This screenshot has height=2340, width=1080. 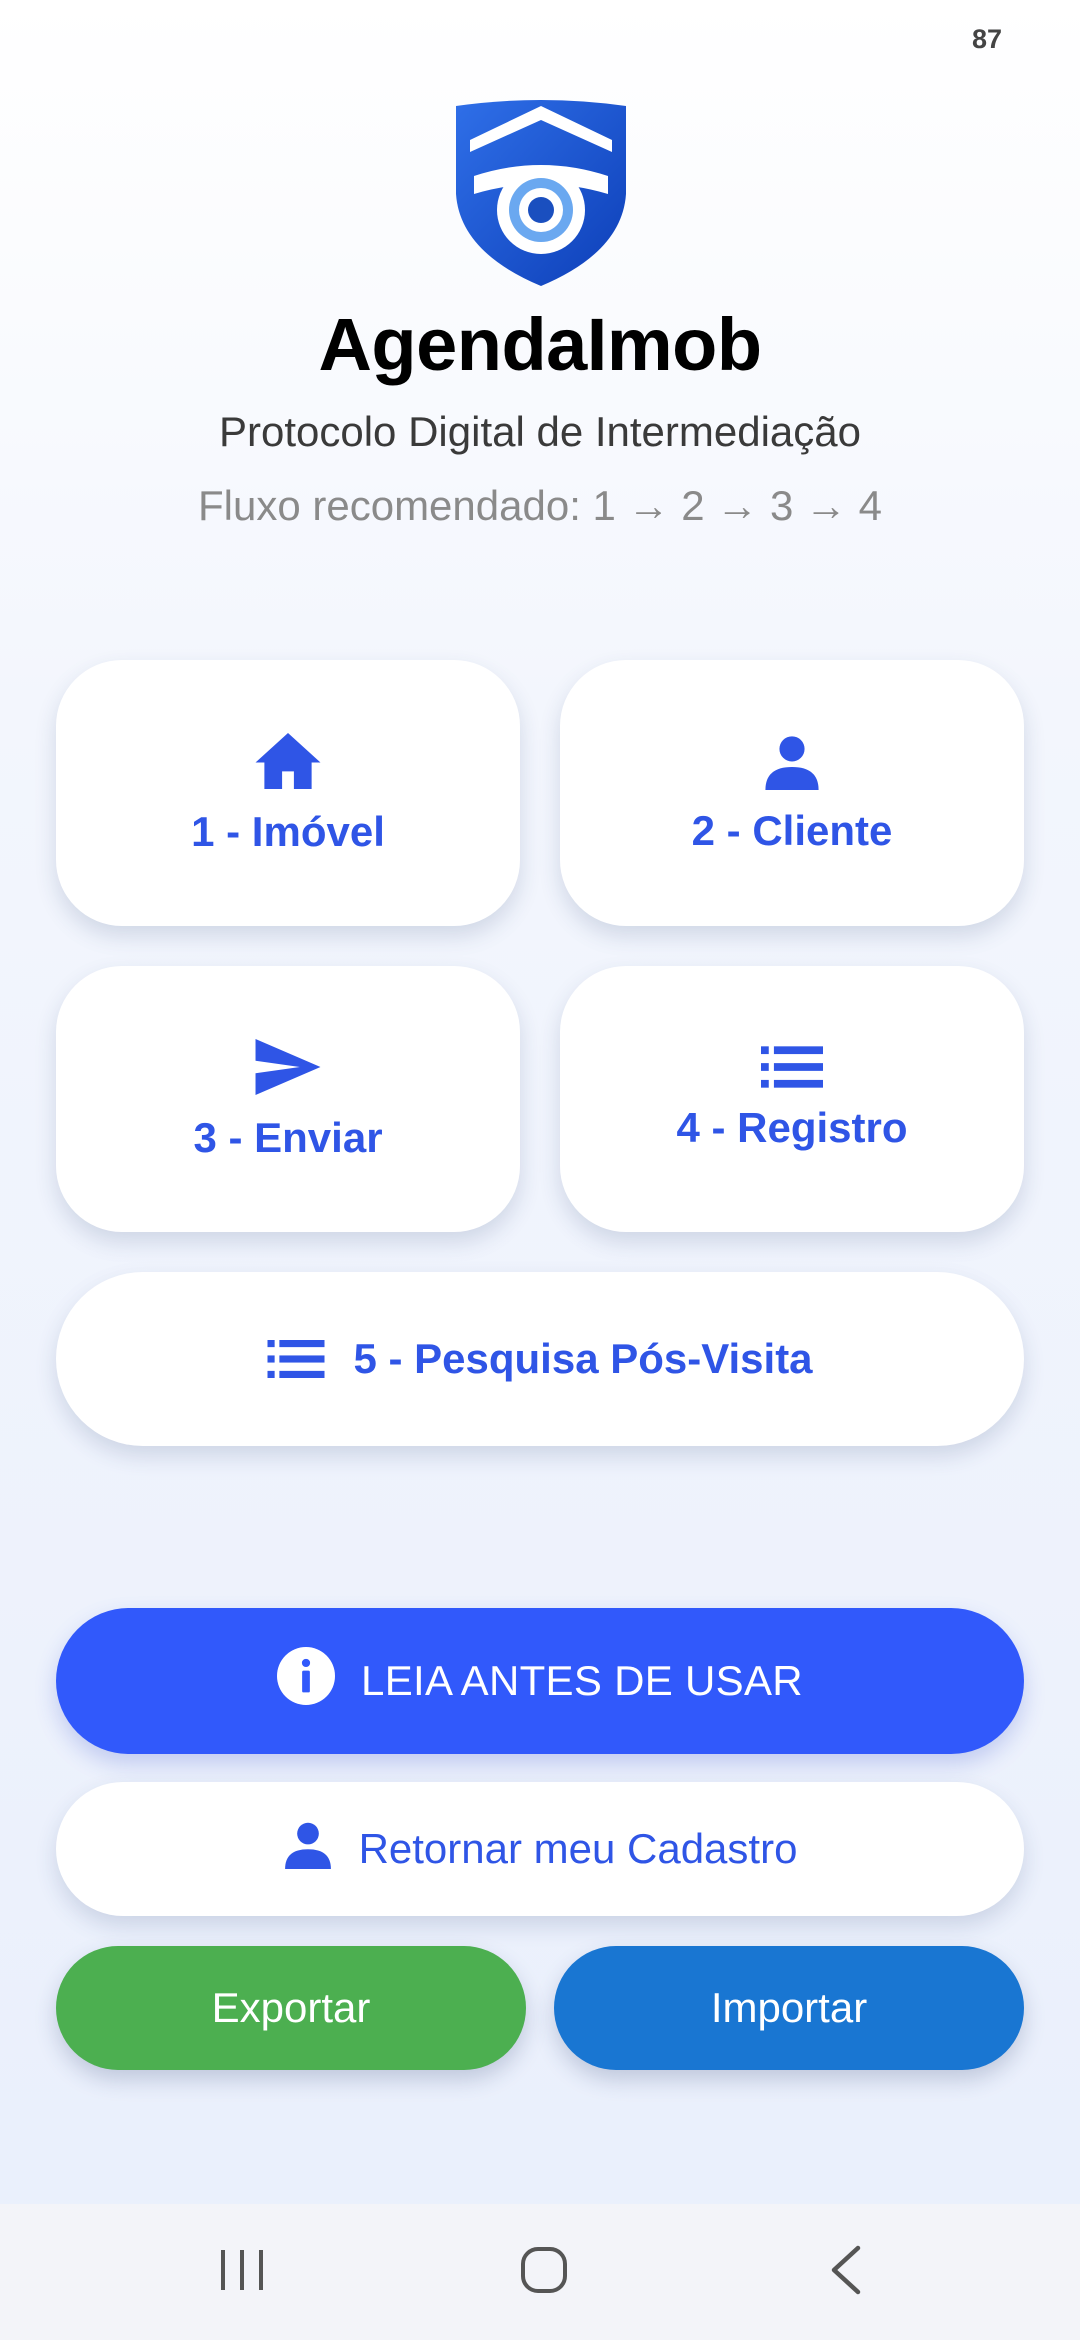 I want to click on cliente-label: 2 - Cliente, so click(x=792, y=830).